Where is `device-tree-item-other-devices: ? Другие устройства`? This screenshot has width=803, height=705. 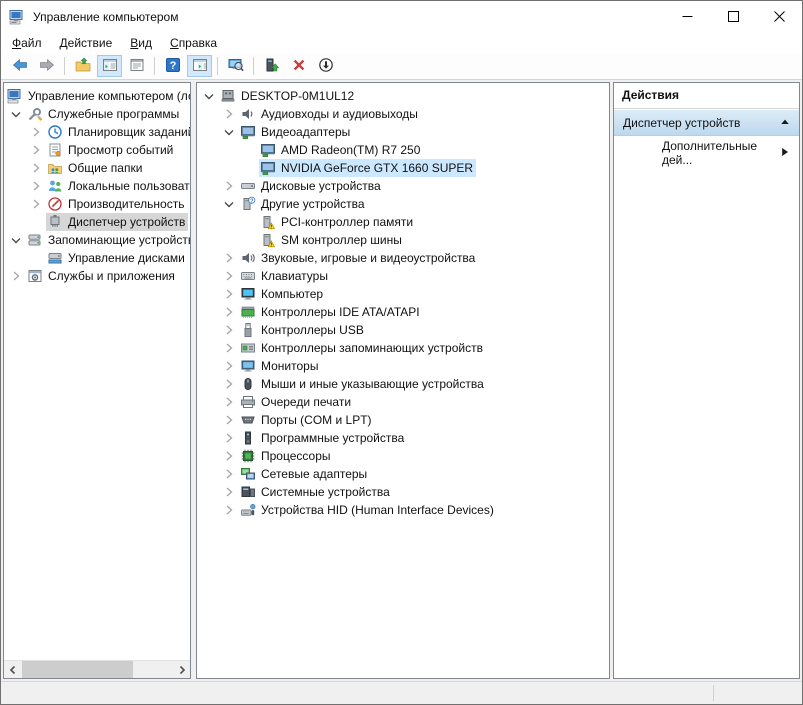
device-tree-item-other-devices: ? Другие устройства is located at coordinates (403, 204).